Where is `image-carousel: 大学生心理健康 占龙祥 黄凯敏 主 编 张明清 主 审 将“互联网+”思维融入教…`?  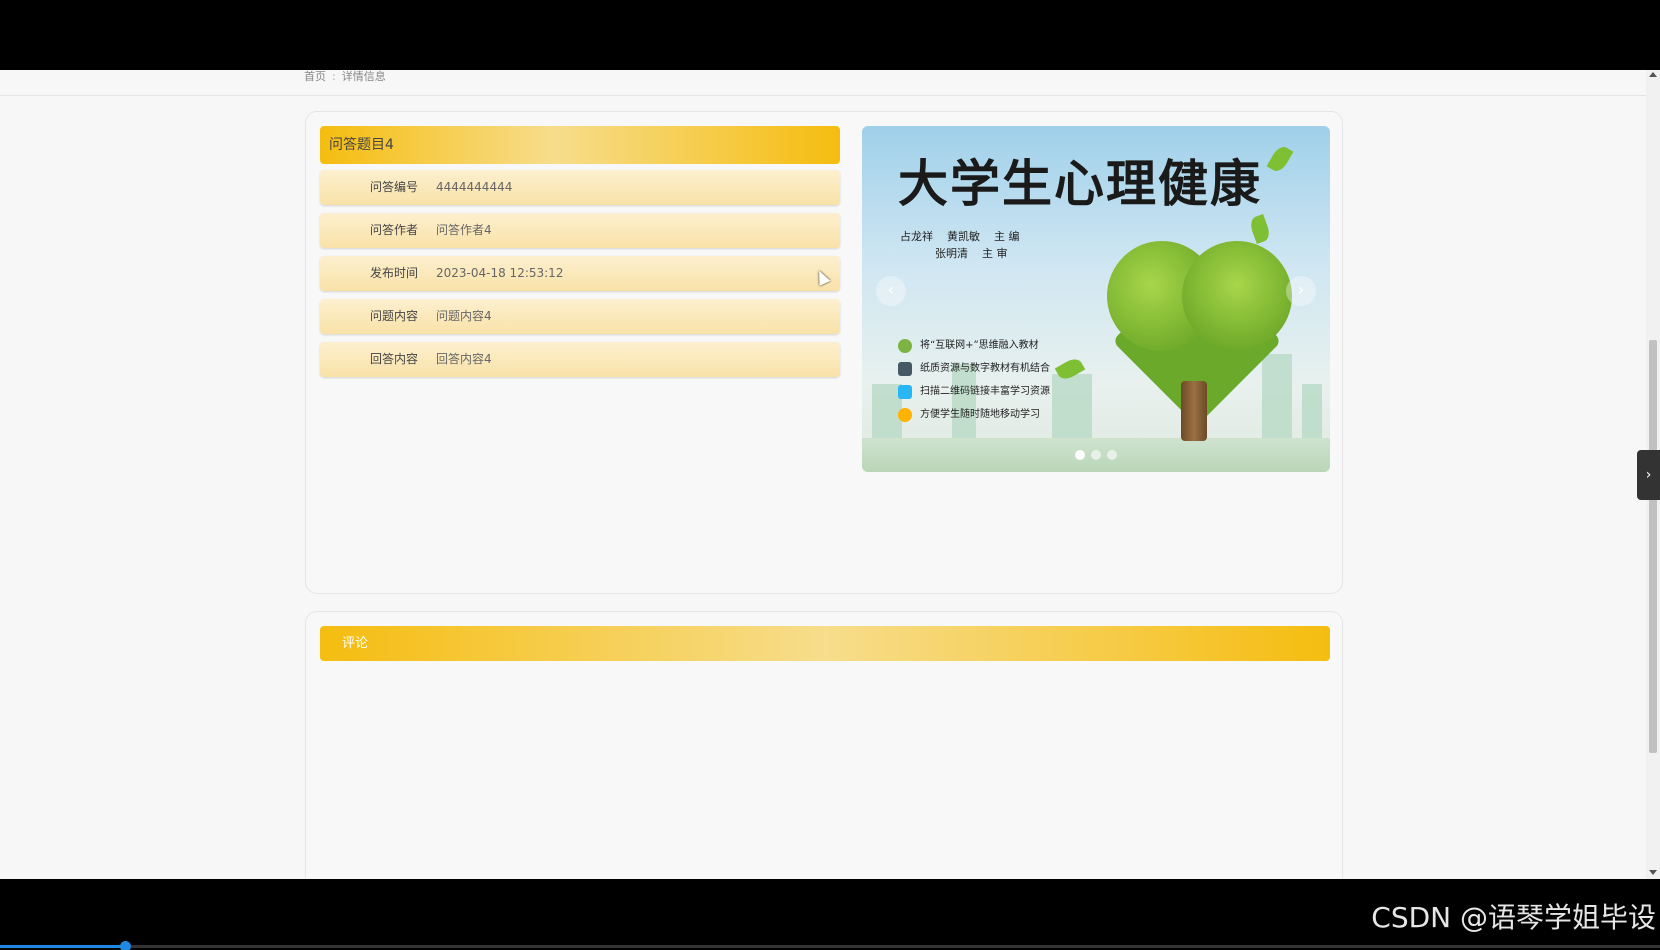
image-carousel: 大学生心理健康 占龙祥 黄凯敏 主 编 张明清 主 审 将“互联网+”思维融入教… is located at coordinates (1096, 299).